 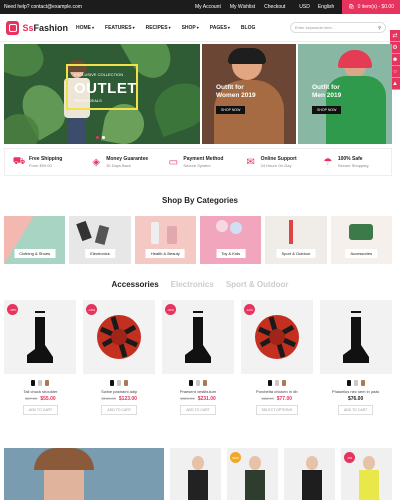 I want to click on umbrella-icon: ☂, so click(x=328, y=162).